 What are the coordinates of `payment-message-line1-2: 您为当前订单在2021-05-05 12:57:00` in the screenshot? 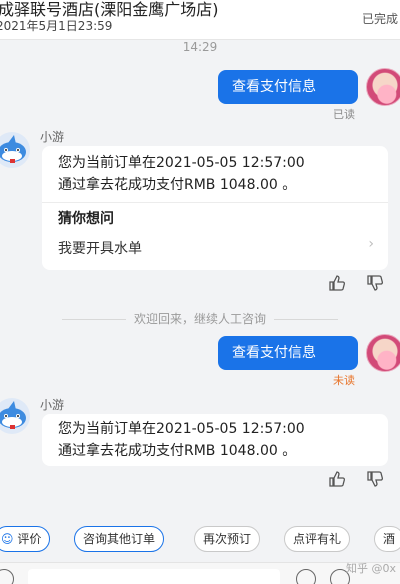 It's located at (181, 429).